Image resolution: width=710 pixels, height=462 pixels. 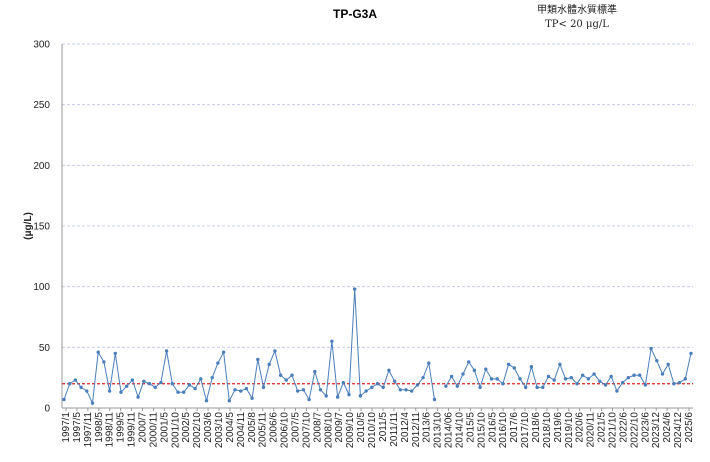 What do you see at coordinates (263, 430) in the screenshot?
I see `x-tick-label: 2005/11` at bounding box center [263, 430].